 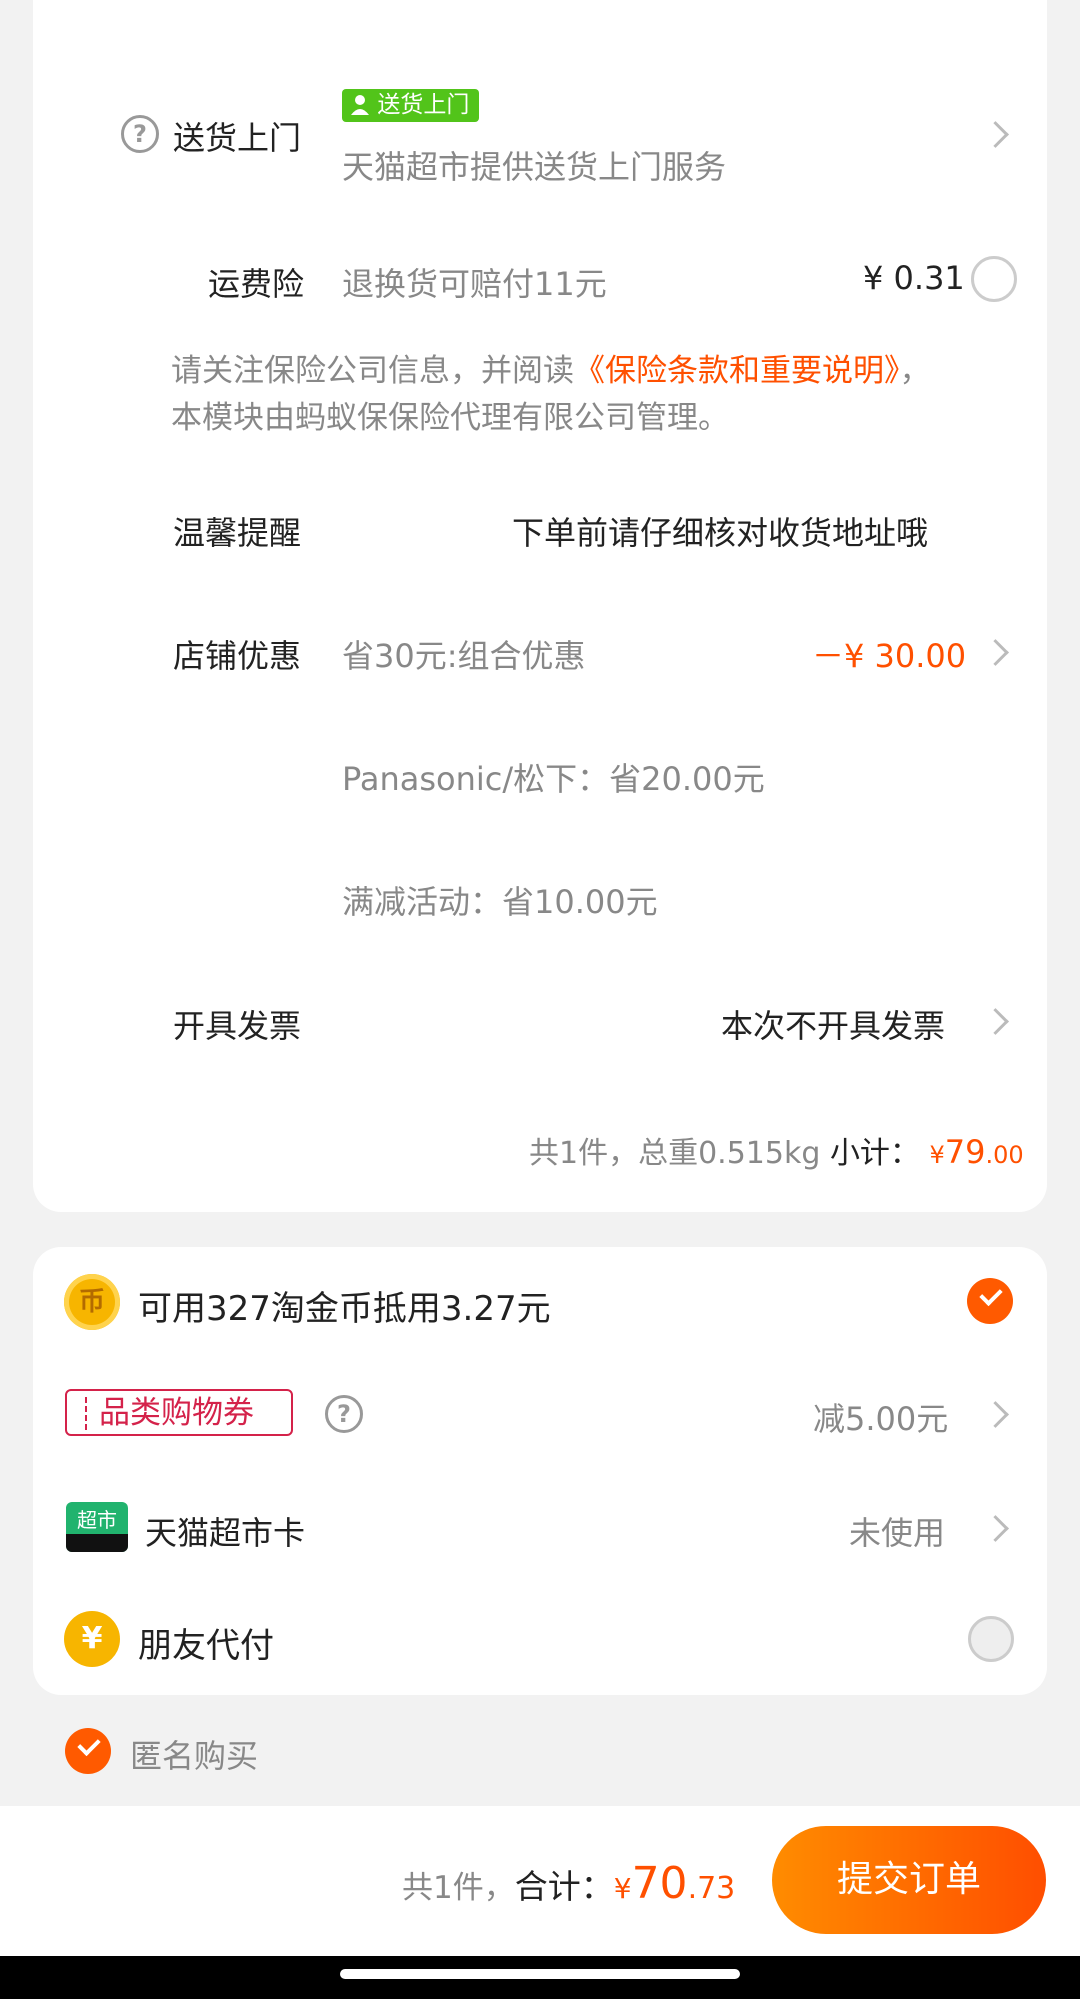 I want to click on total-summary: 共1件，合计：¥70.73, so click(x=568, y=1883).